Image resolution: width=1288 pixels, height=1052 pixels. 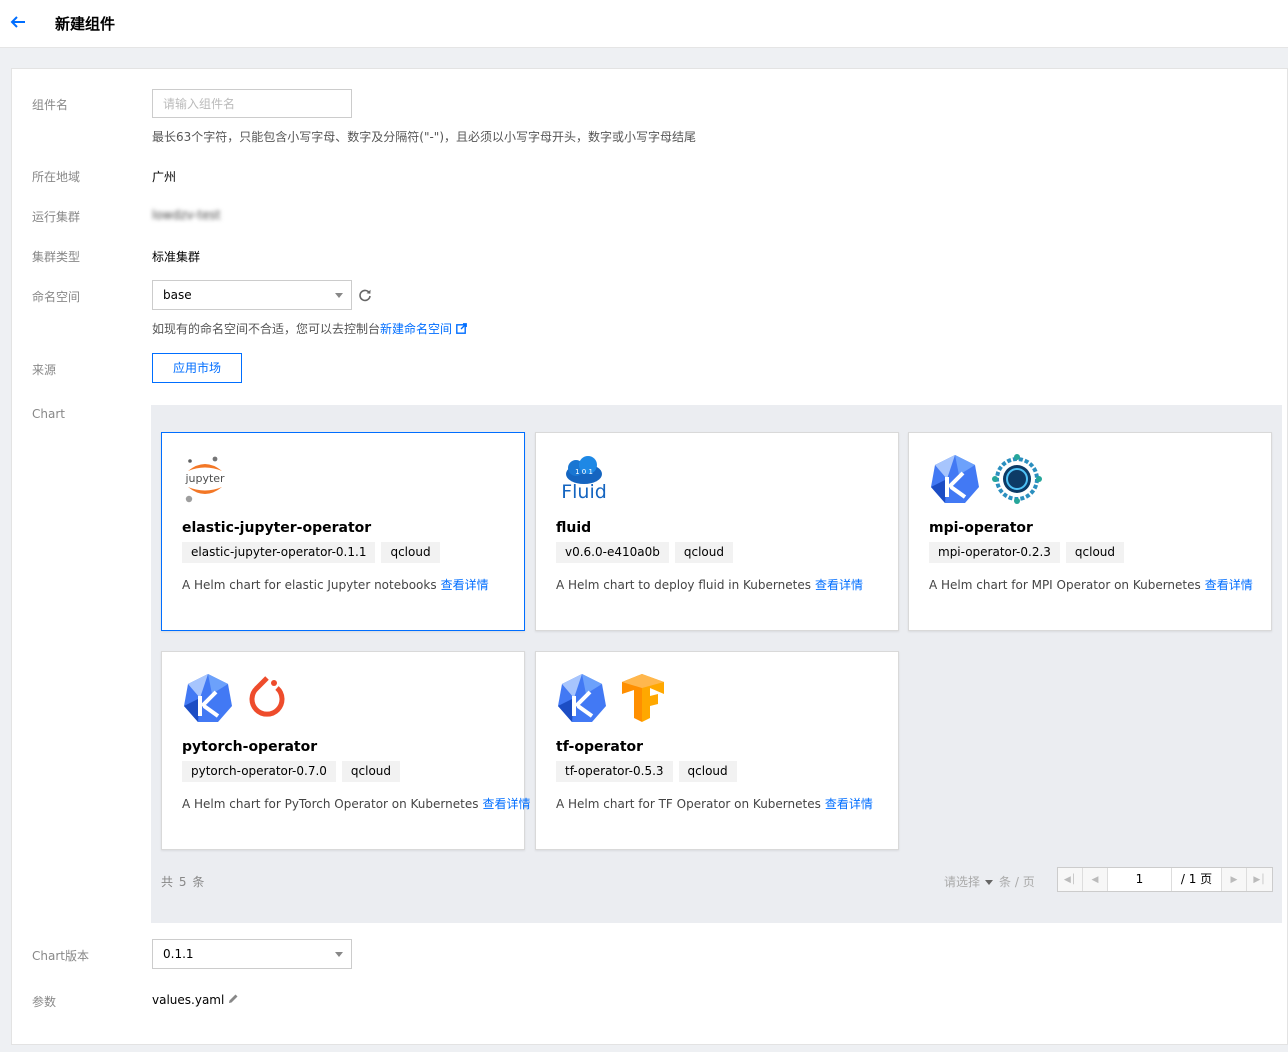 I want to click on page-size-unit: 条 / 页, so click(x=1017, y=882).